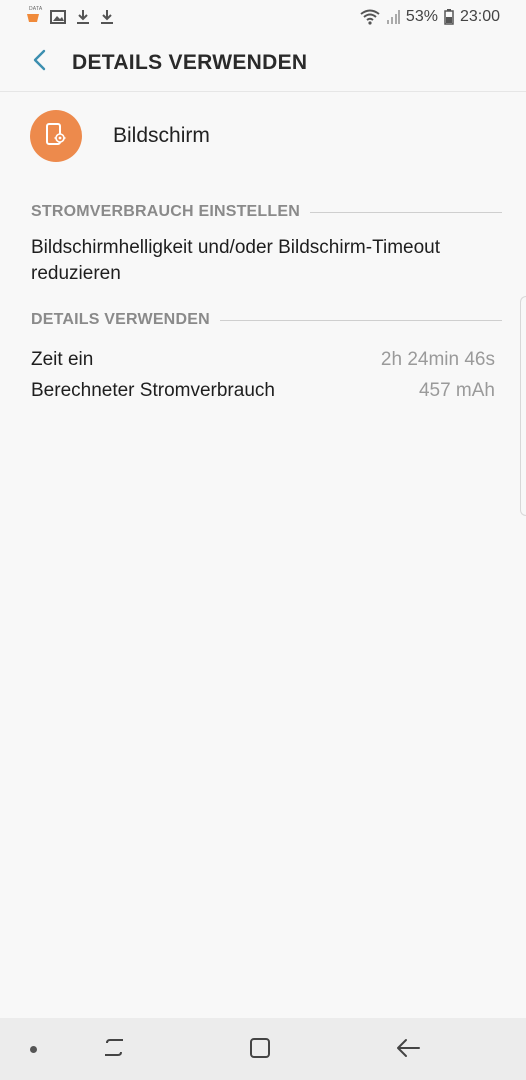 Image resolution: width=526 pixels, height=1080 pixels. I want to click on chevron-left-icon, so click(39, 62).